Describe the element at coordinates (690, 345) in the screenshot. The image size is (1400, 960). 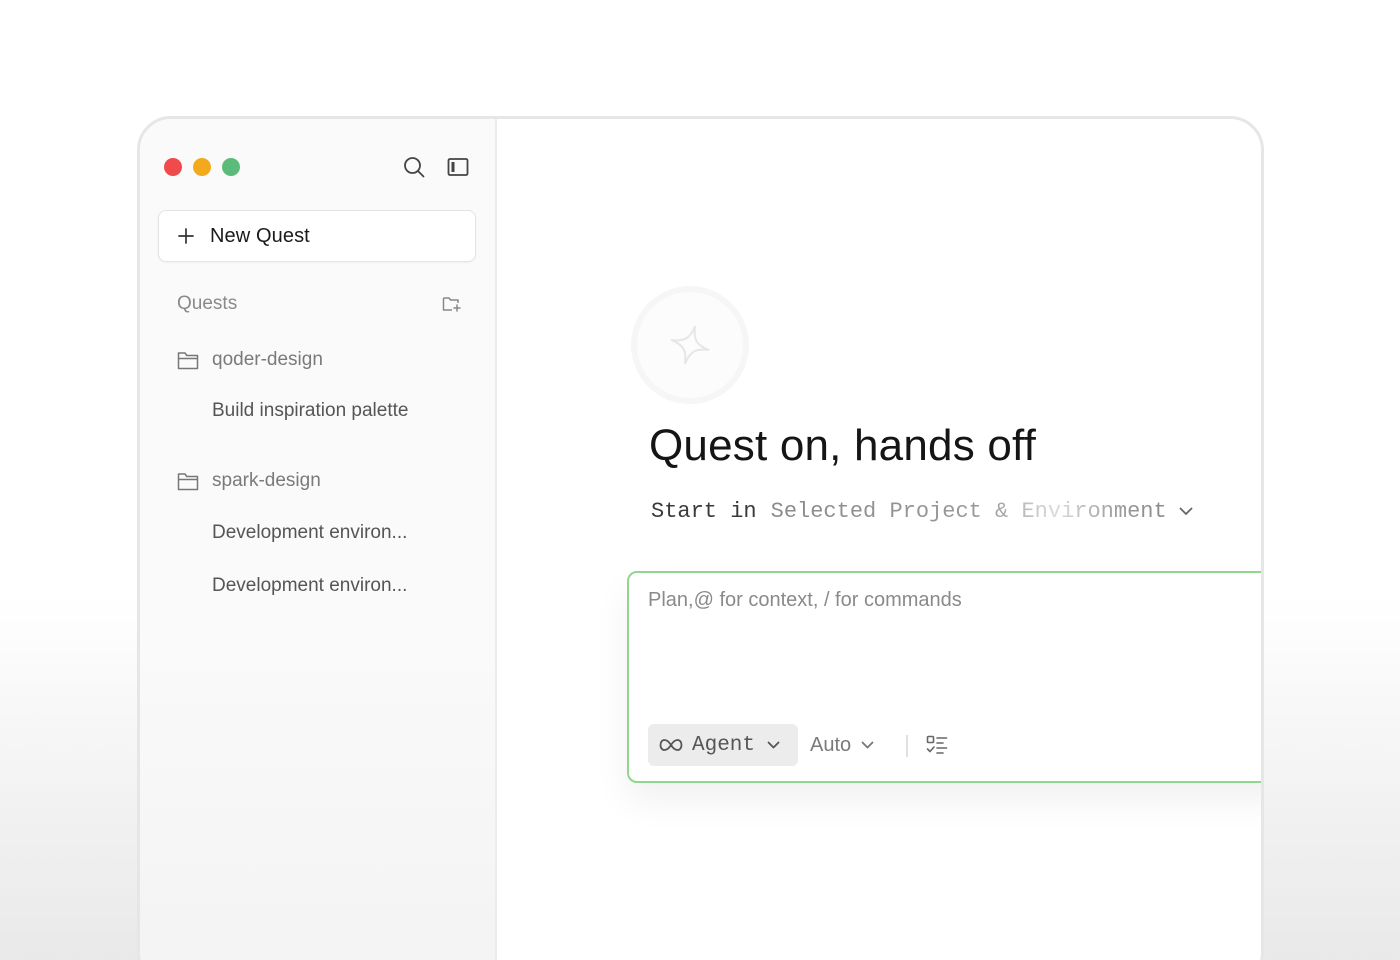
I see `sparkle-logo-icon` at that location.